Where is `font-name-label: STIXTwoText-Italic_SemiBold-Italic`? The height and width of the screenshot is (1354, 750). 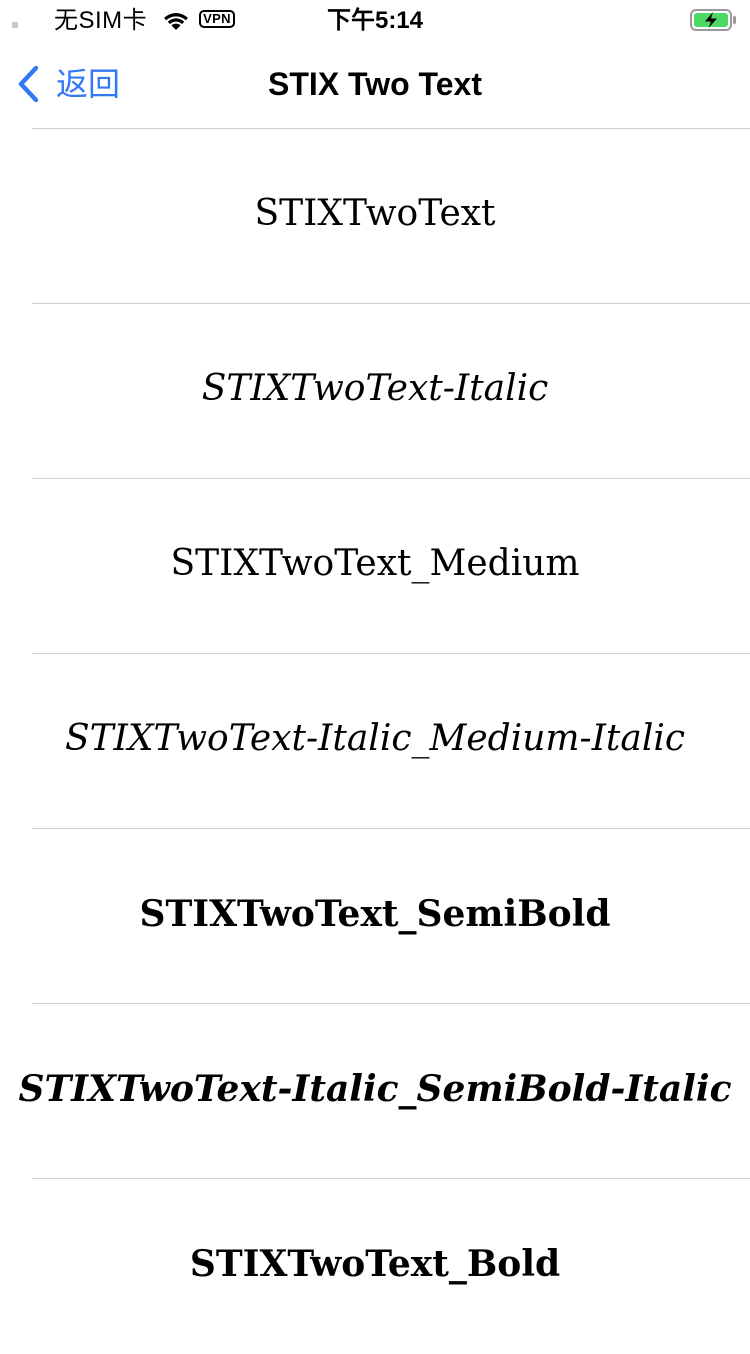 font-name-label: STIXTwoText-Italic_SemiBold-Italic is located at coordinates (375, 1089).